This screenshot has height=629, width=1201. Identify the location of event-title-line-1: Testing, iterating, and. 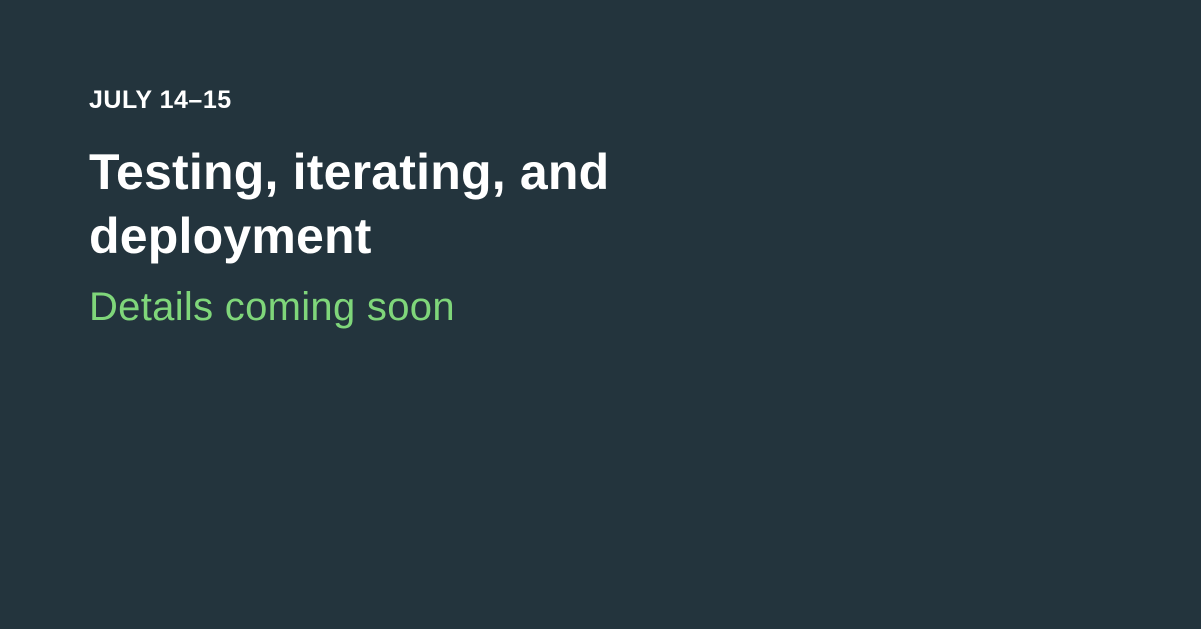
(349, 172).